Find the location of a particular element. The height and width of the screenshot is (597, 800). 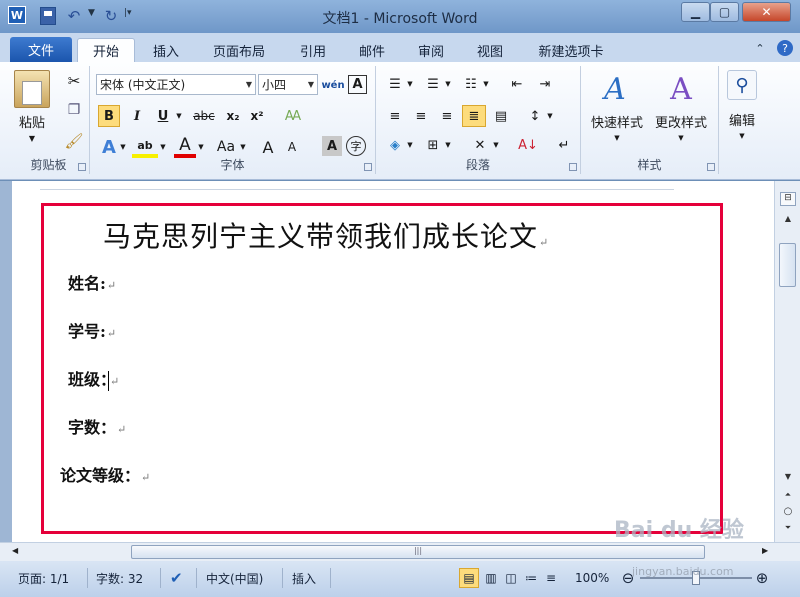

multilevel-list-icon: ☷ is located at coordinates (471, 84).